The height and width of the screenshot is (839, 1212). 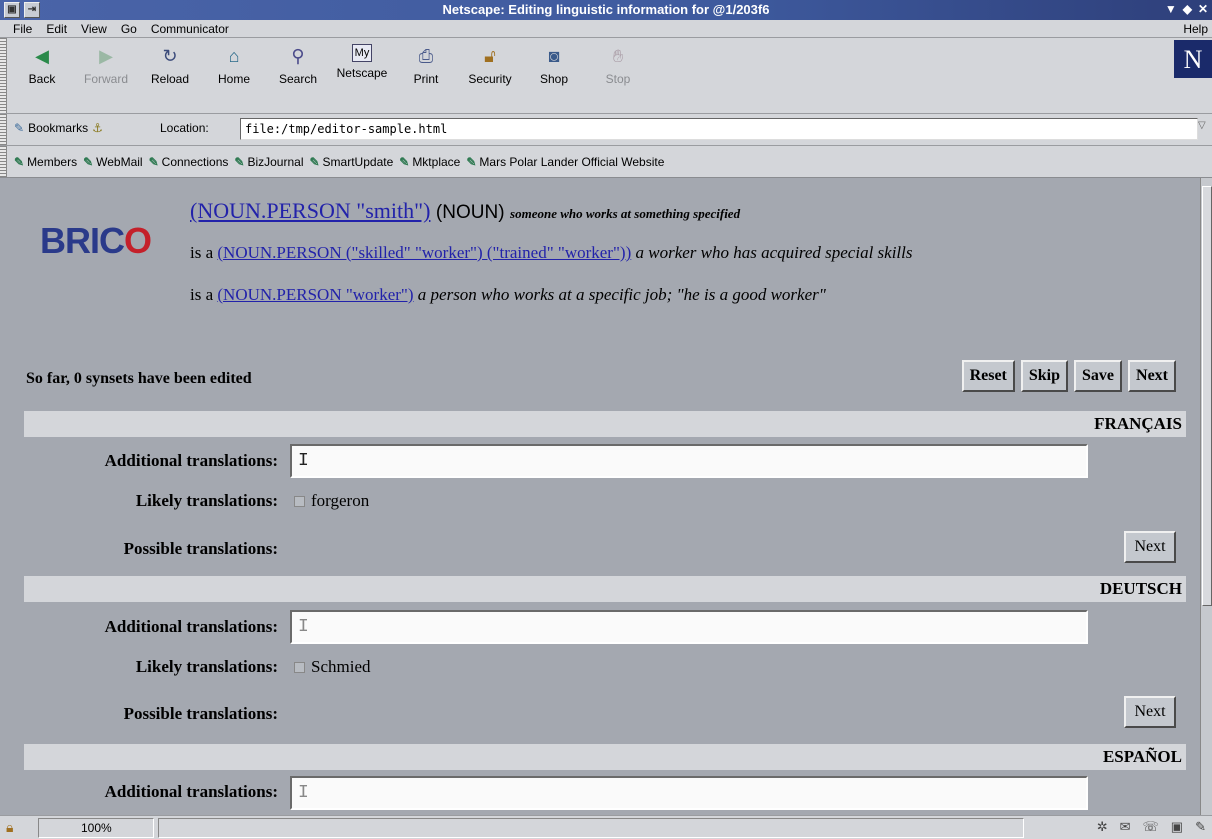 What do you see at coordinates (1151, 827) in the screenshot?
I see `discussion-icon: ☏` at bounding box center [1151, 827].